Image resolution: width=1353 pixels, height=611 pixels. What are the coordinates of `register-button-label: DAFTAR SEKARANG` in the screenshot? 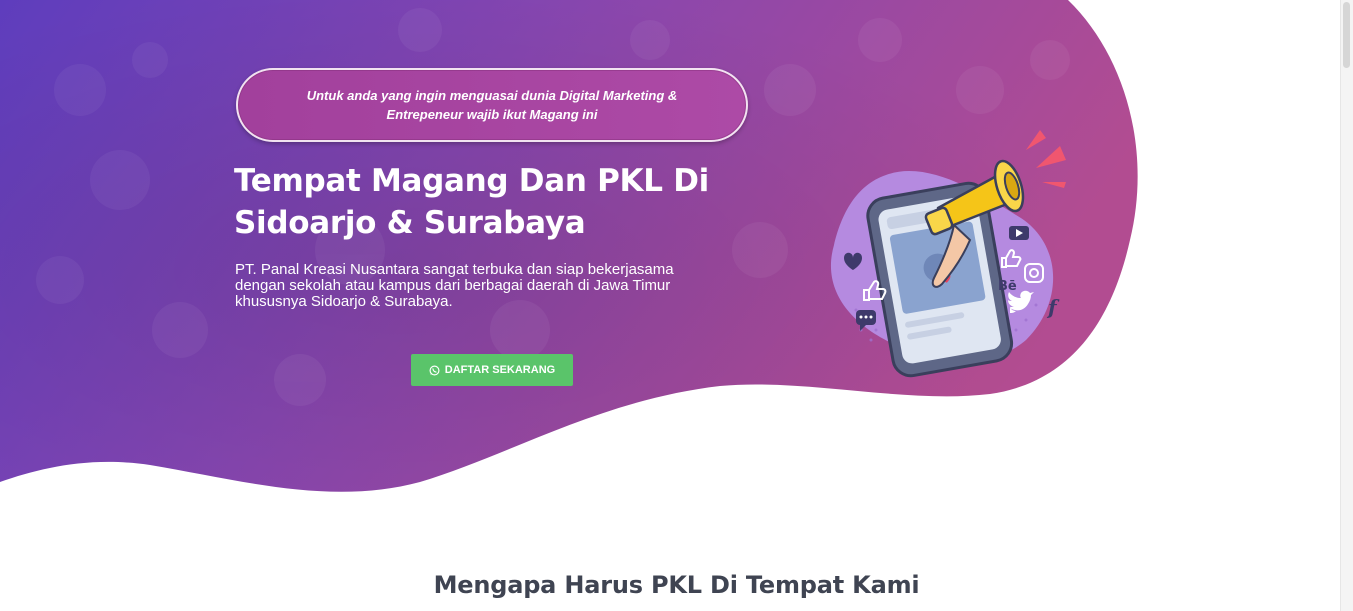 It's located at (500, 370).